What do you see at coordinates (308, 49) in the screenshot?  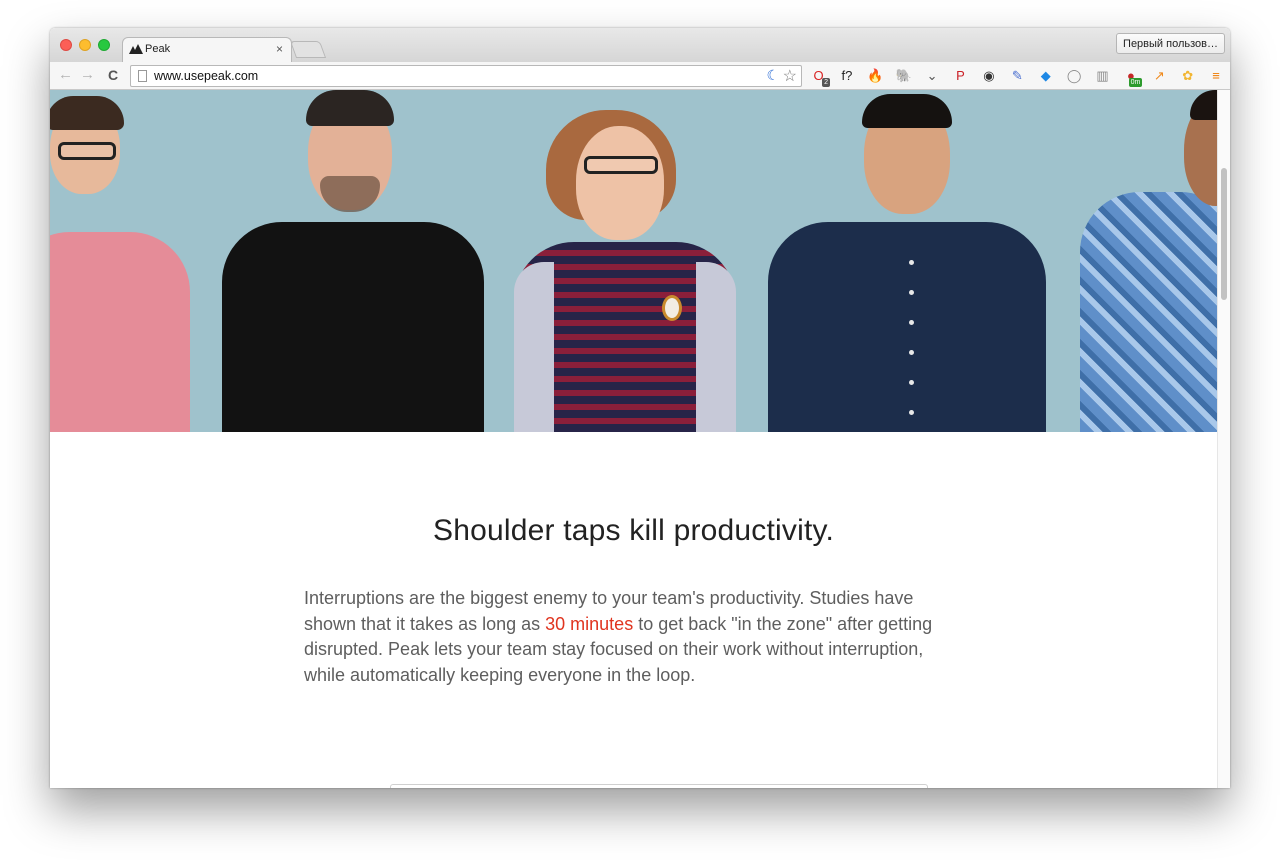 I see `new-tab-button` at bounding box center [308, 49].